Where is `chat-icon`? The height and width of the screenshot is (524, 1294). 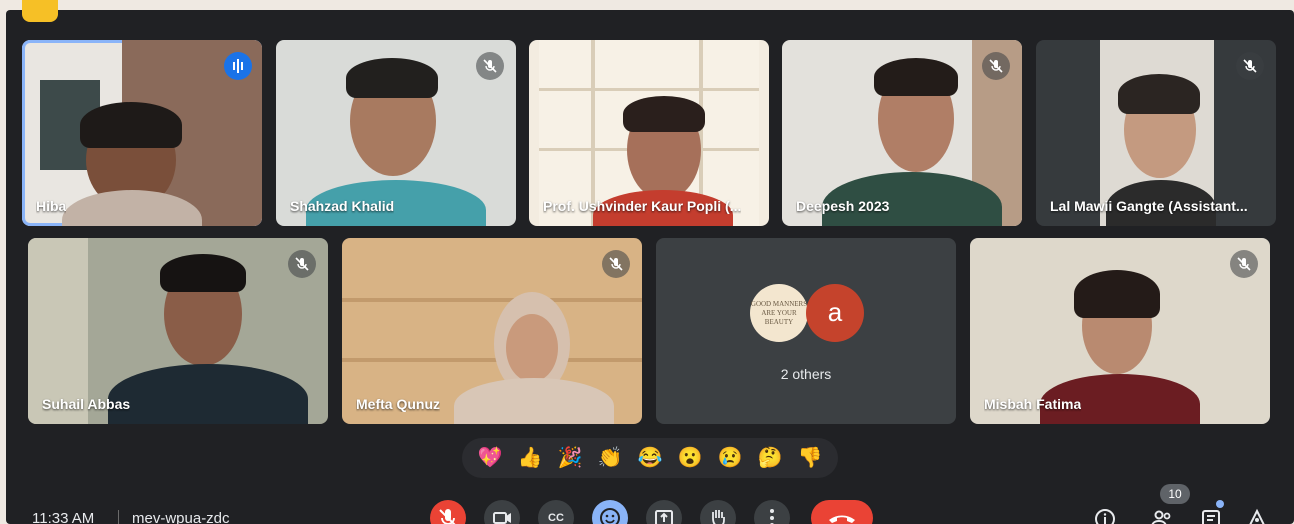 chat-icon is located at coordinates (1211, 517).